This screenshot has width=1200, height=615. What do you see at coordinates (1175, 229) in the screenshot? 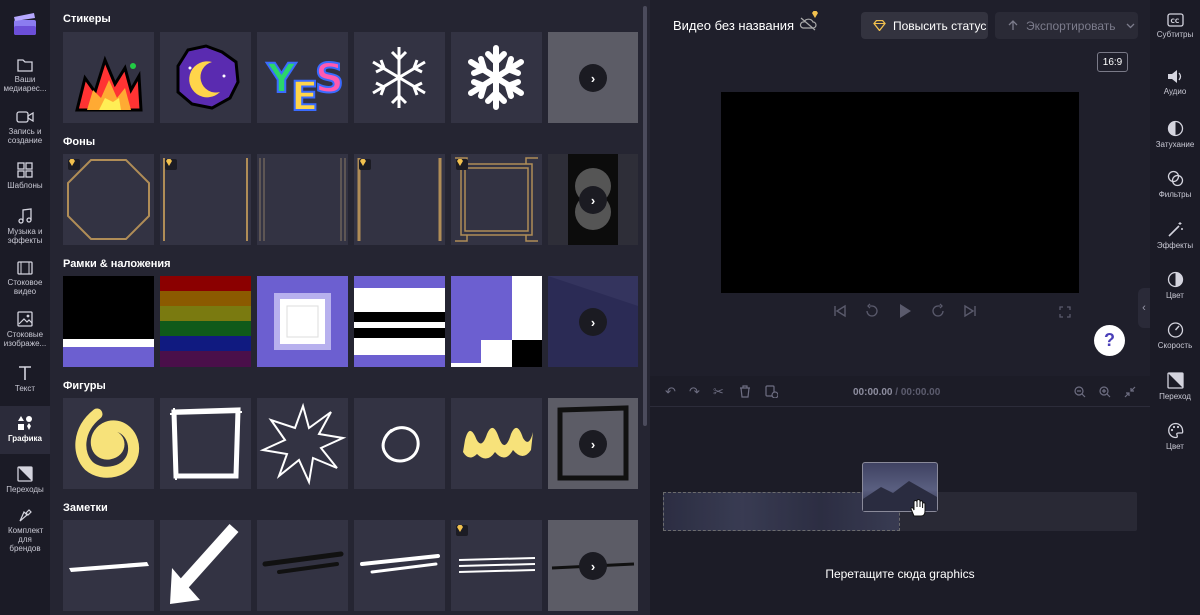
I see `magic-wand-icon` at bounding box center [1175, 229].